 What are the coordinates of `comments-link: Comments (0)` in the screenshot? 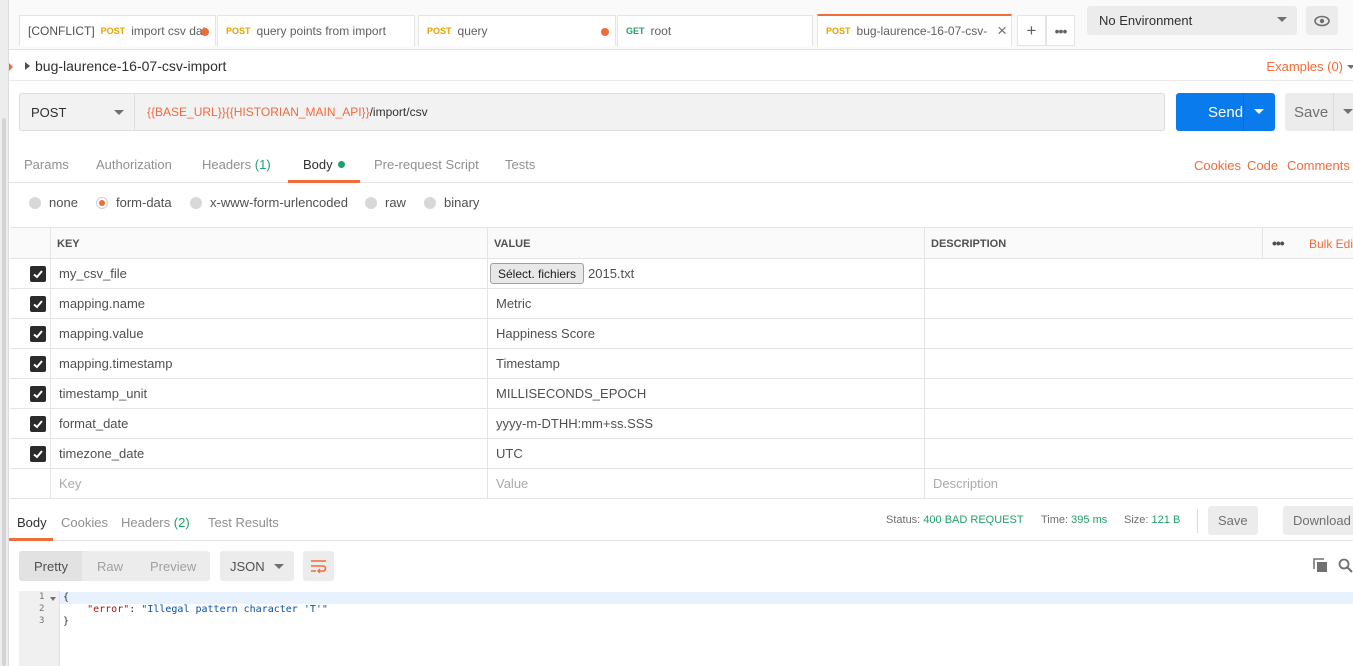 It's located at (1320, 165).